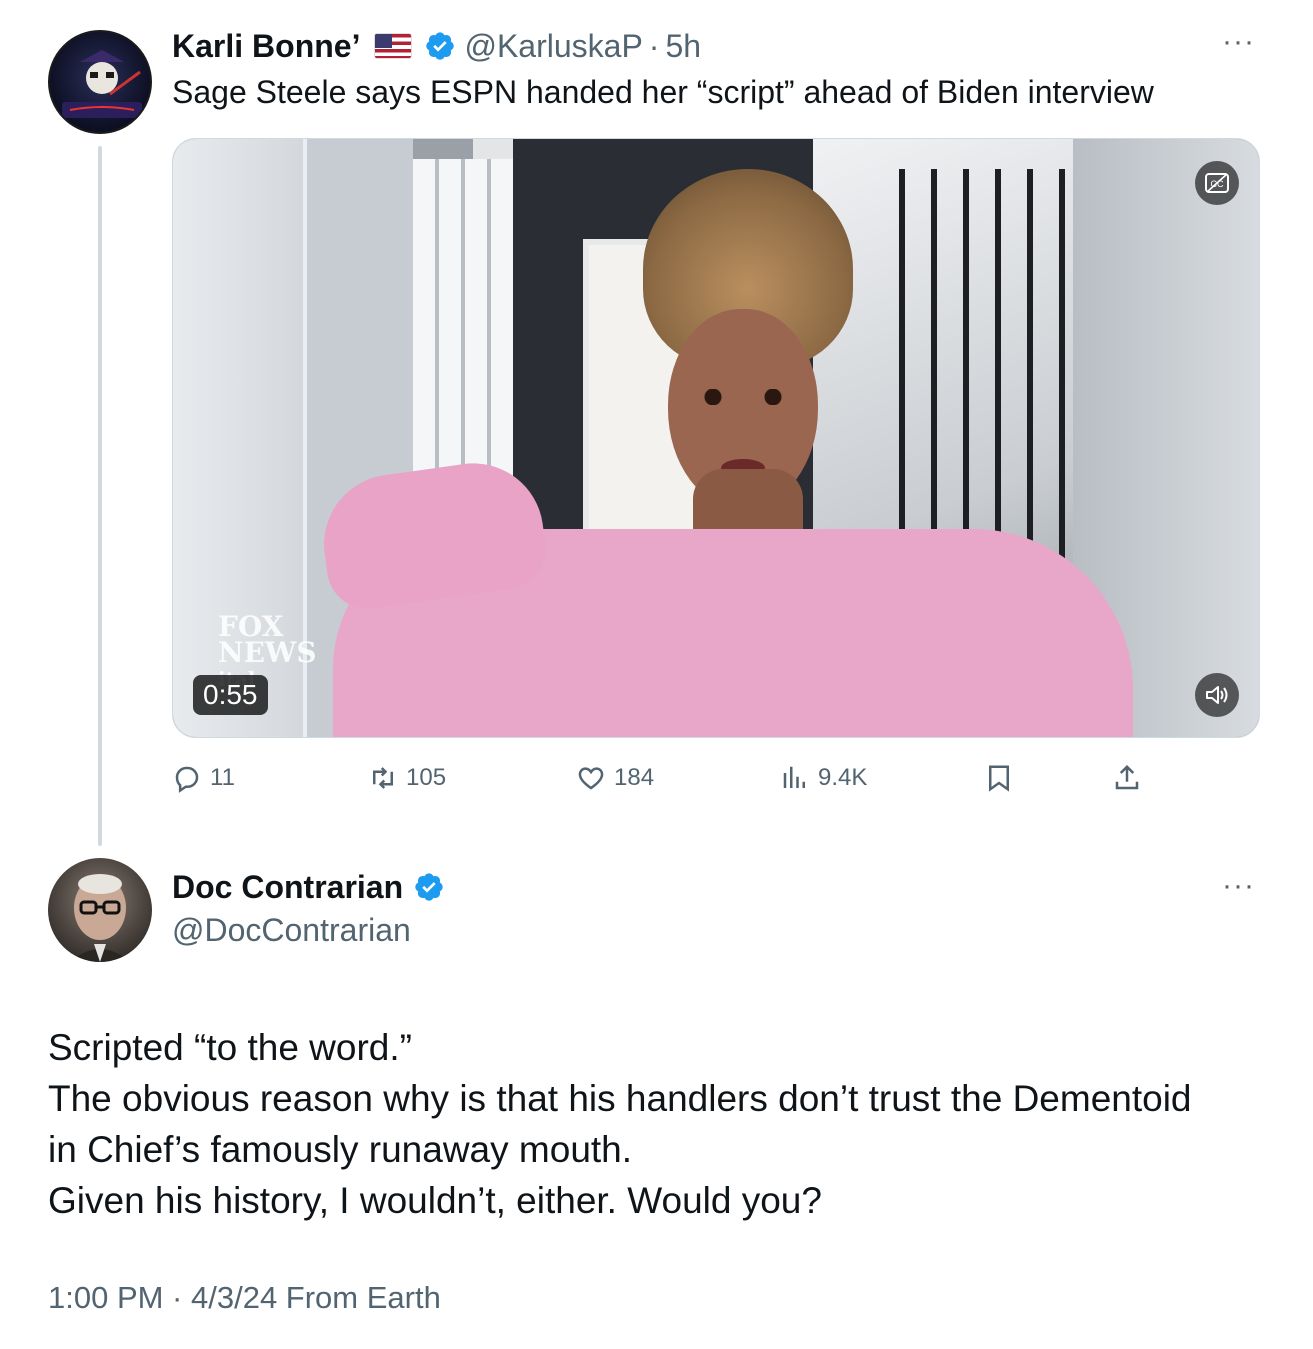 The width and height of the screenshot is (1313, 1349). I want to click on tweet1-display-name: Karli Bonne’, so click(266, 46).